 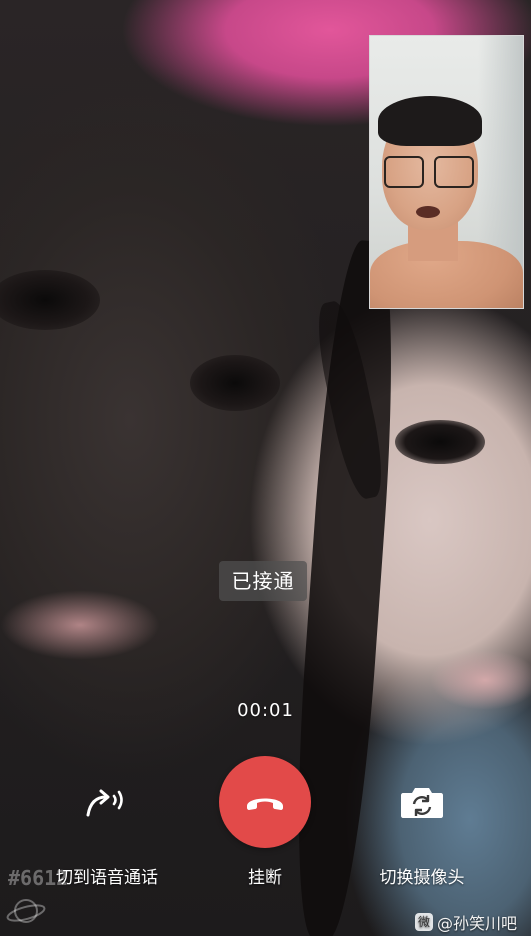 I want to click on switch-camera-label: 切换摄像头, so click(x=422, y=878).